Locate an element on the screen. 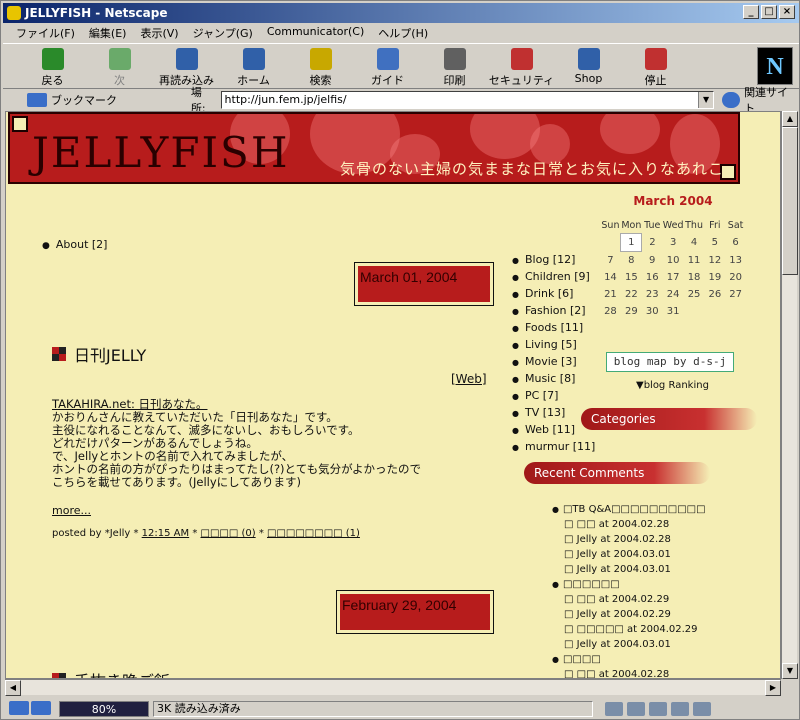  category-link: ● Music [8] is located at coordinates (553, 379).